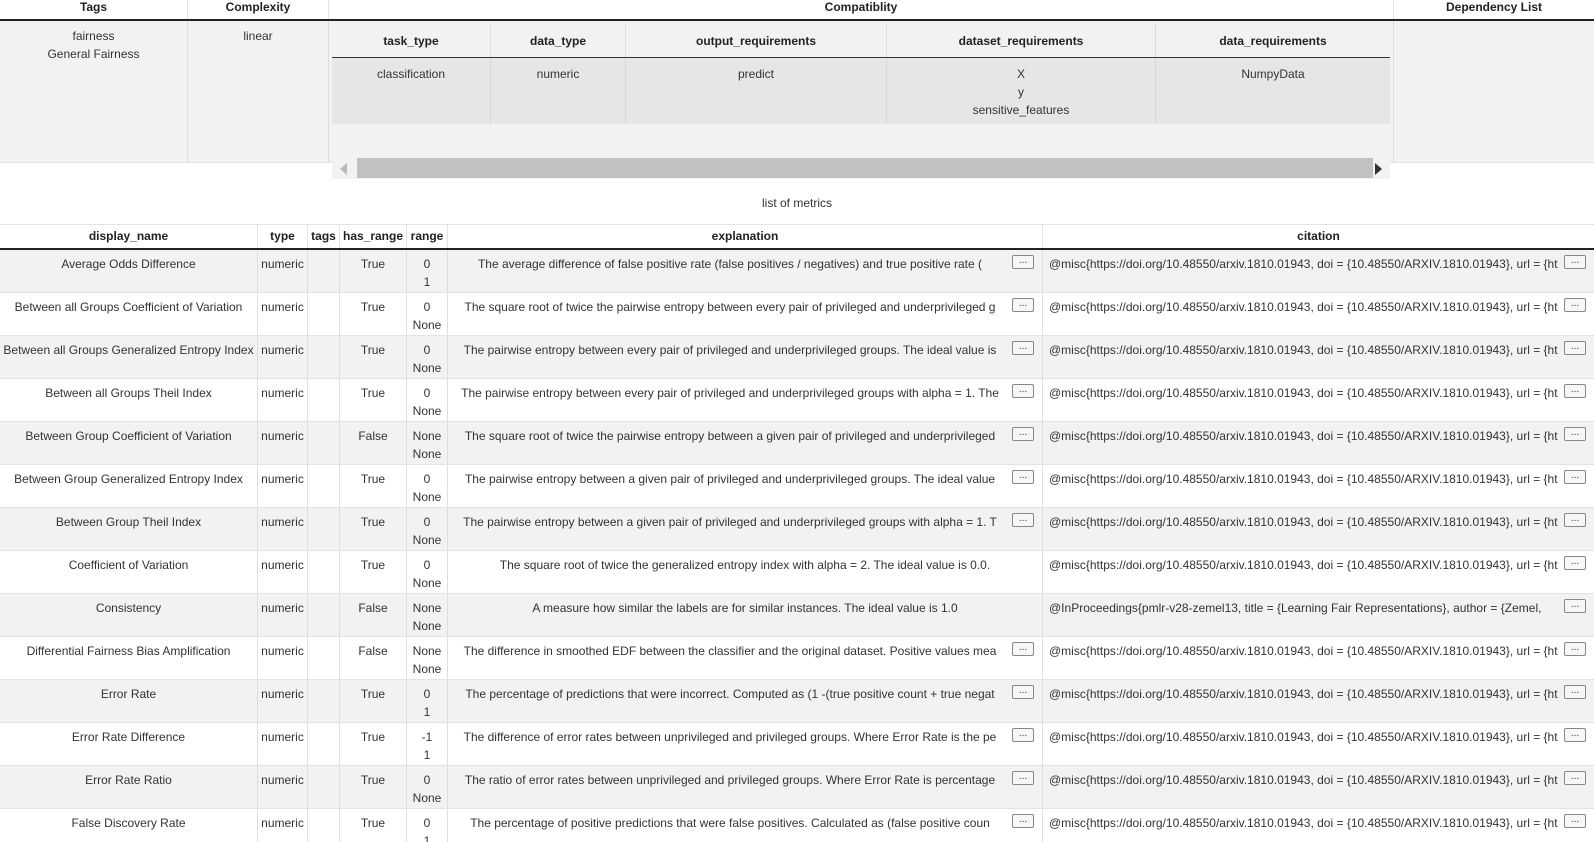 The width and height of the screenshot is (1594, 842). What do you see at coordinates (129, 529) in the screenshot?
I see `display-name-cell: Between Group Theil Index` at bounding box center [129, 529].